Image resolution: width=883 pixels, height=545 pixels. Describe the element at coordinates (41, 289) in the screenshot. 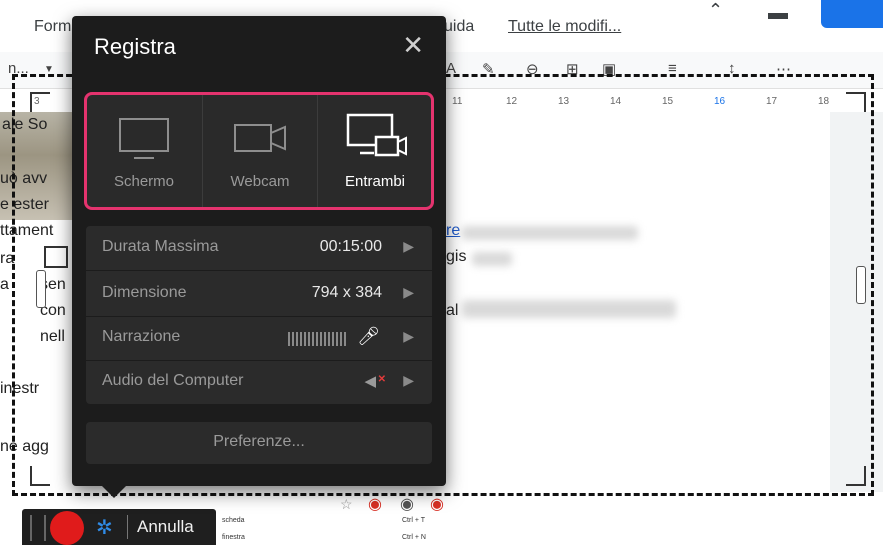

I see `resize-handle-left` at that location.